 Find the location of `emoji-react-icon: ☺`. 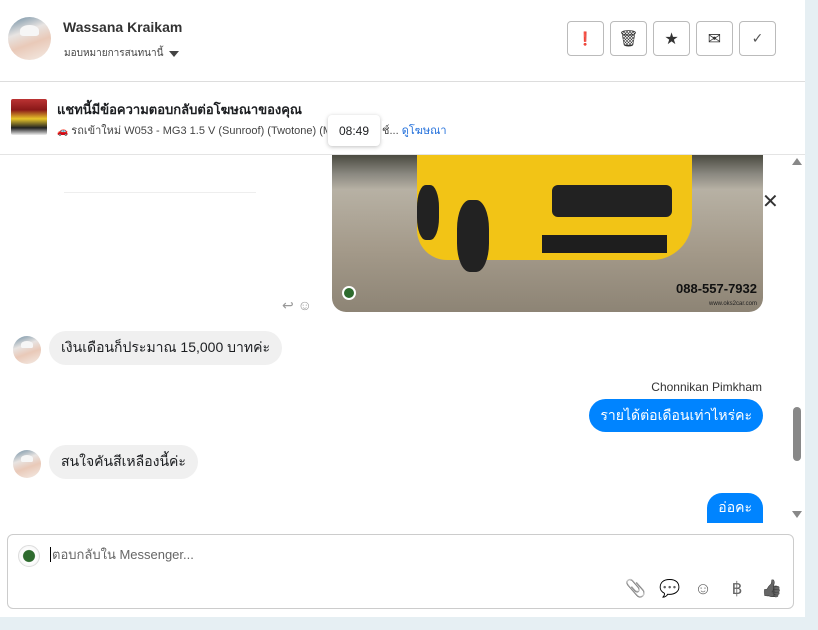

emoji-react-icon: ☺ is located at coordinates (305, 305).